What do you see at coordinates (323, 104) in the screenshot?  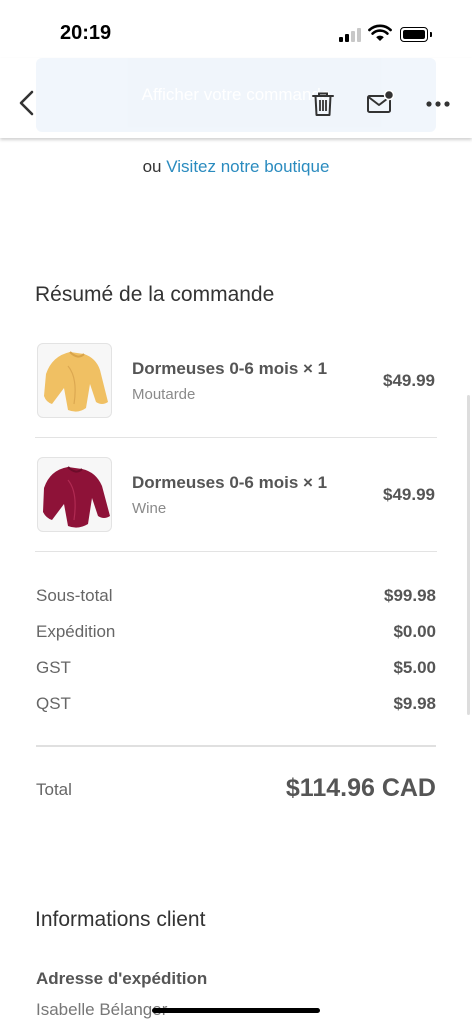 I see `trash-icon` at bounding box center [323, 104].